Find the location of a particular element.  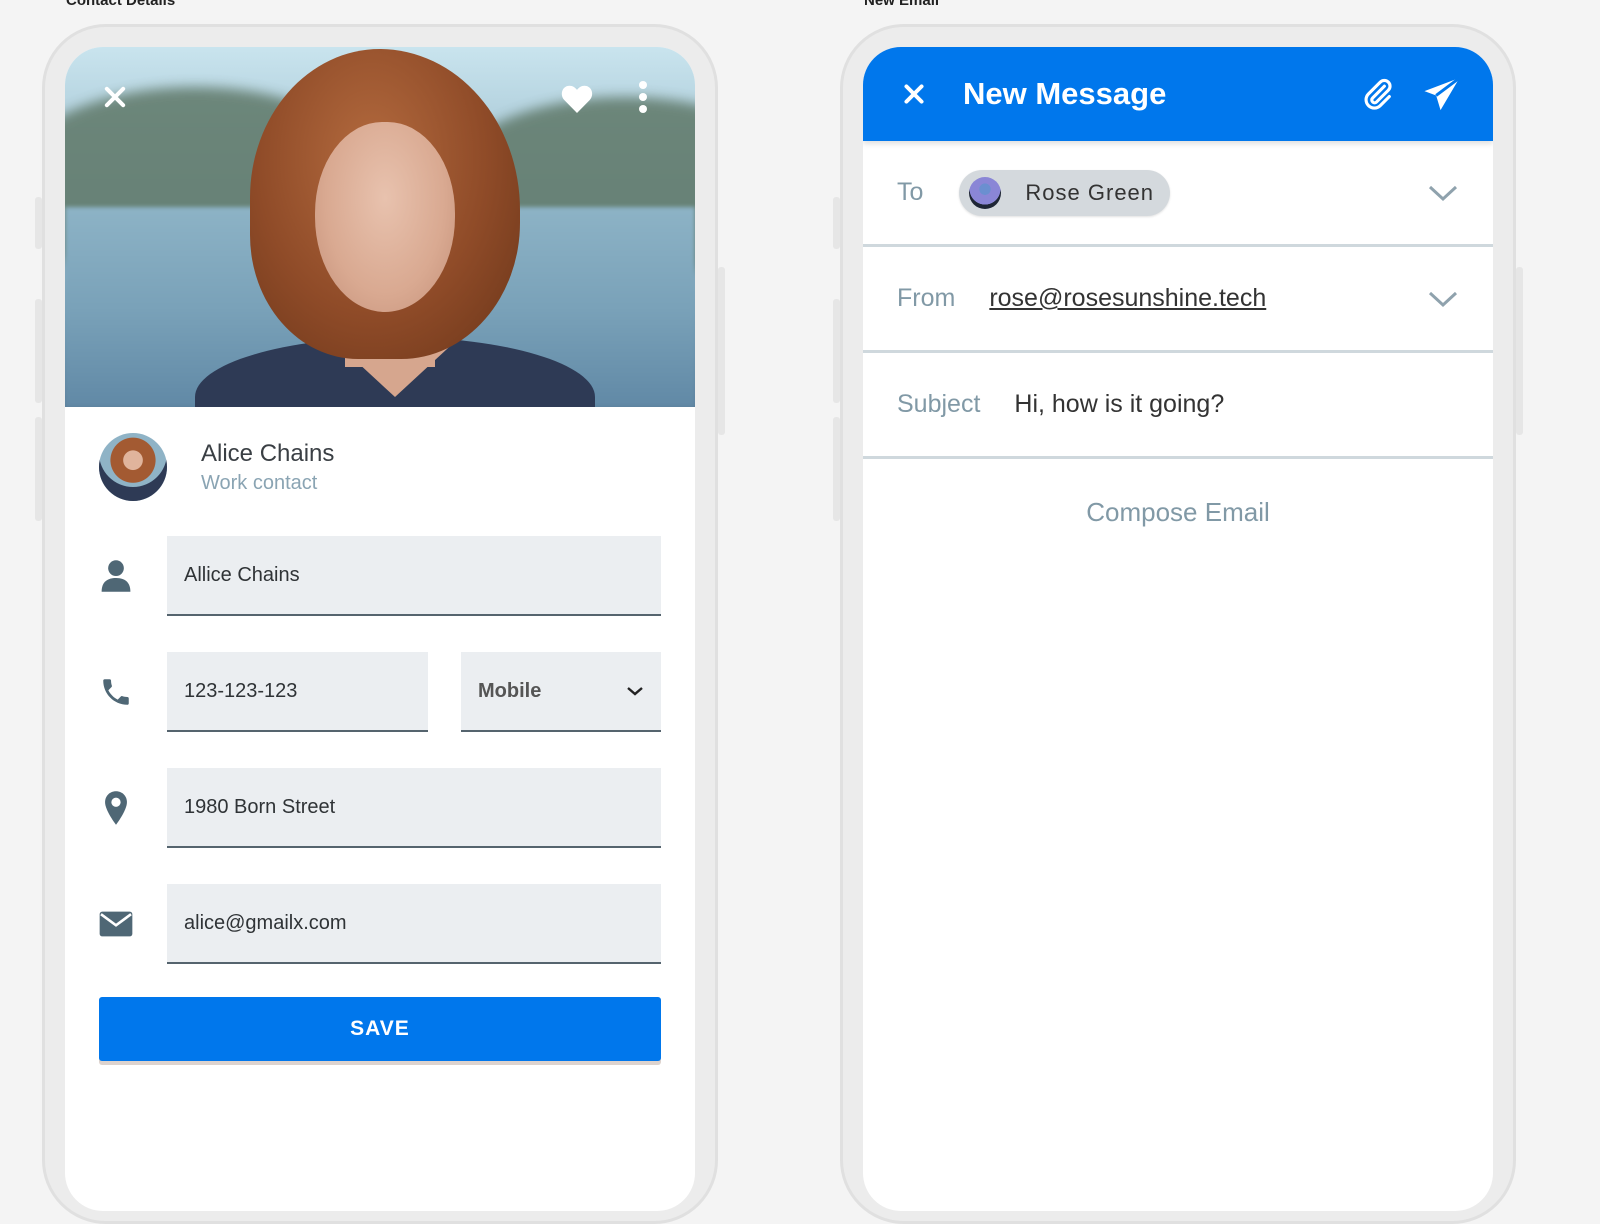

save-button: SAVE is located at coordinates (380, 1029).